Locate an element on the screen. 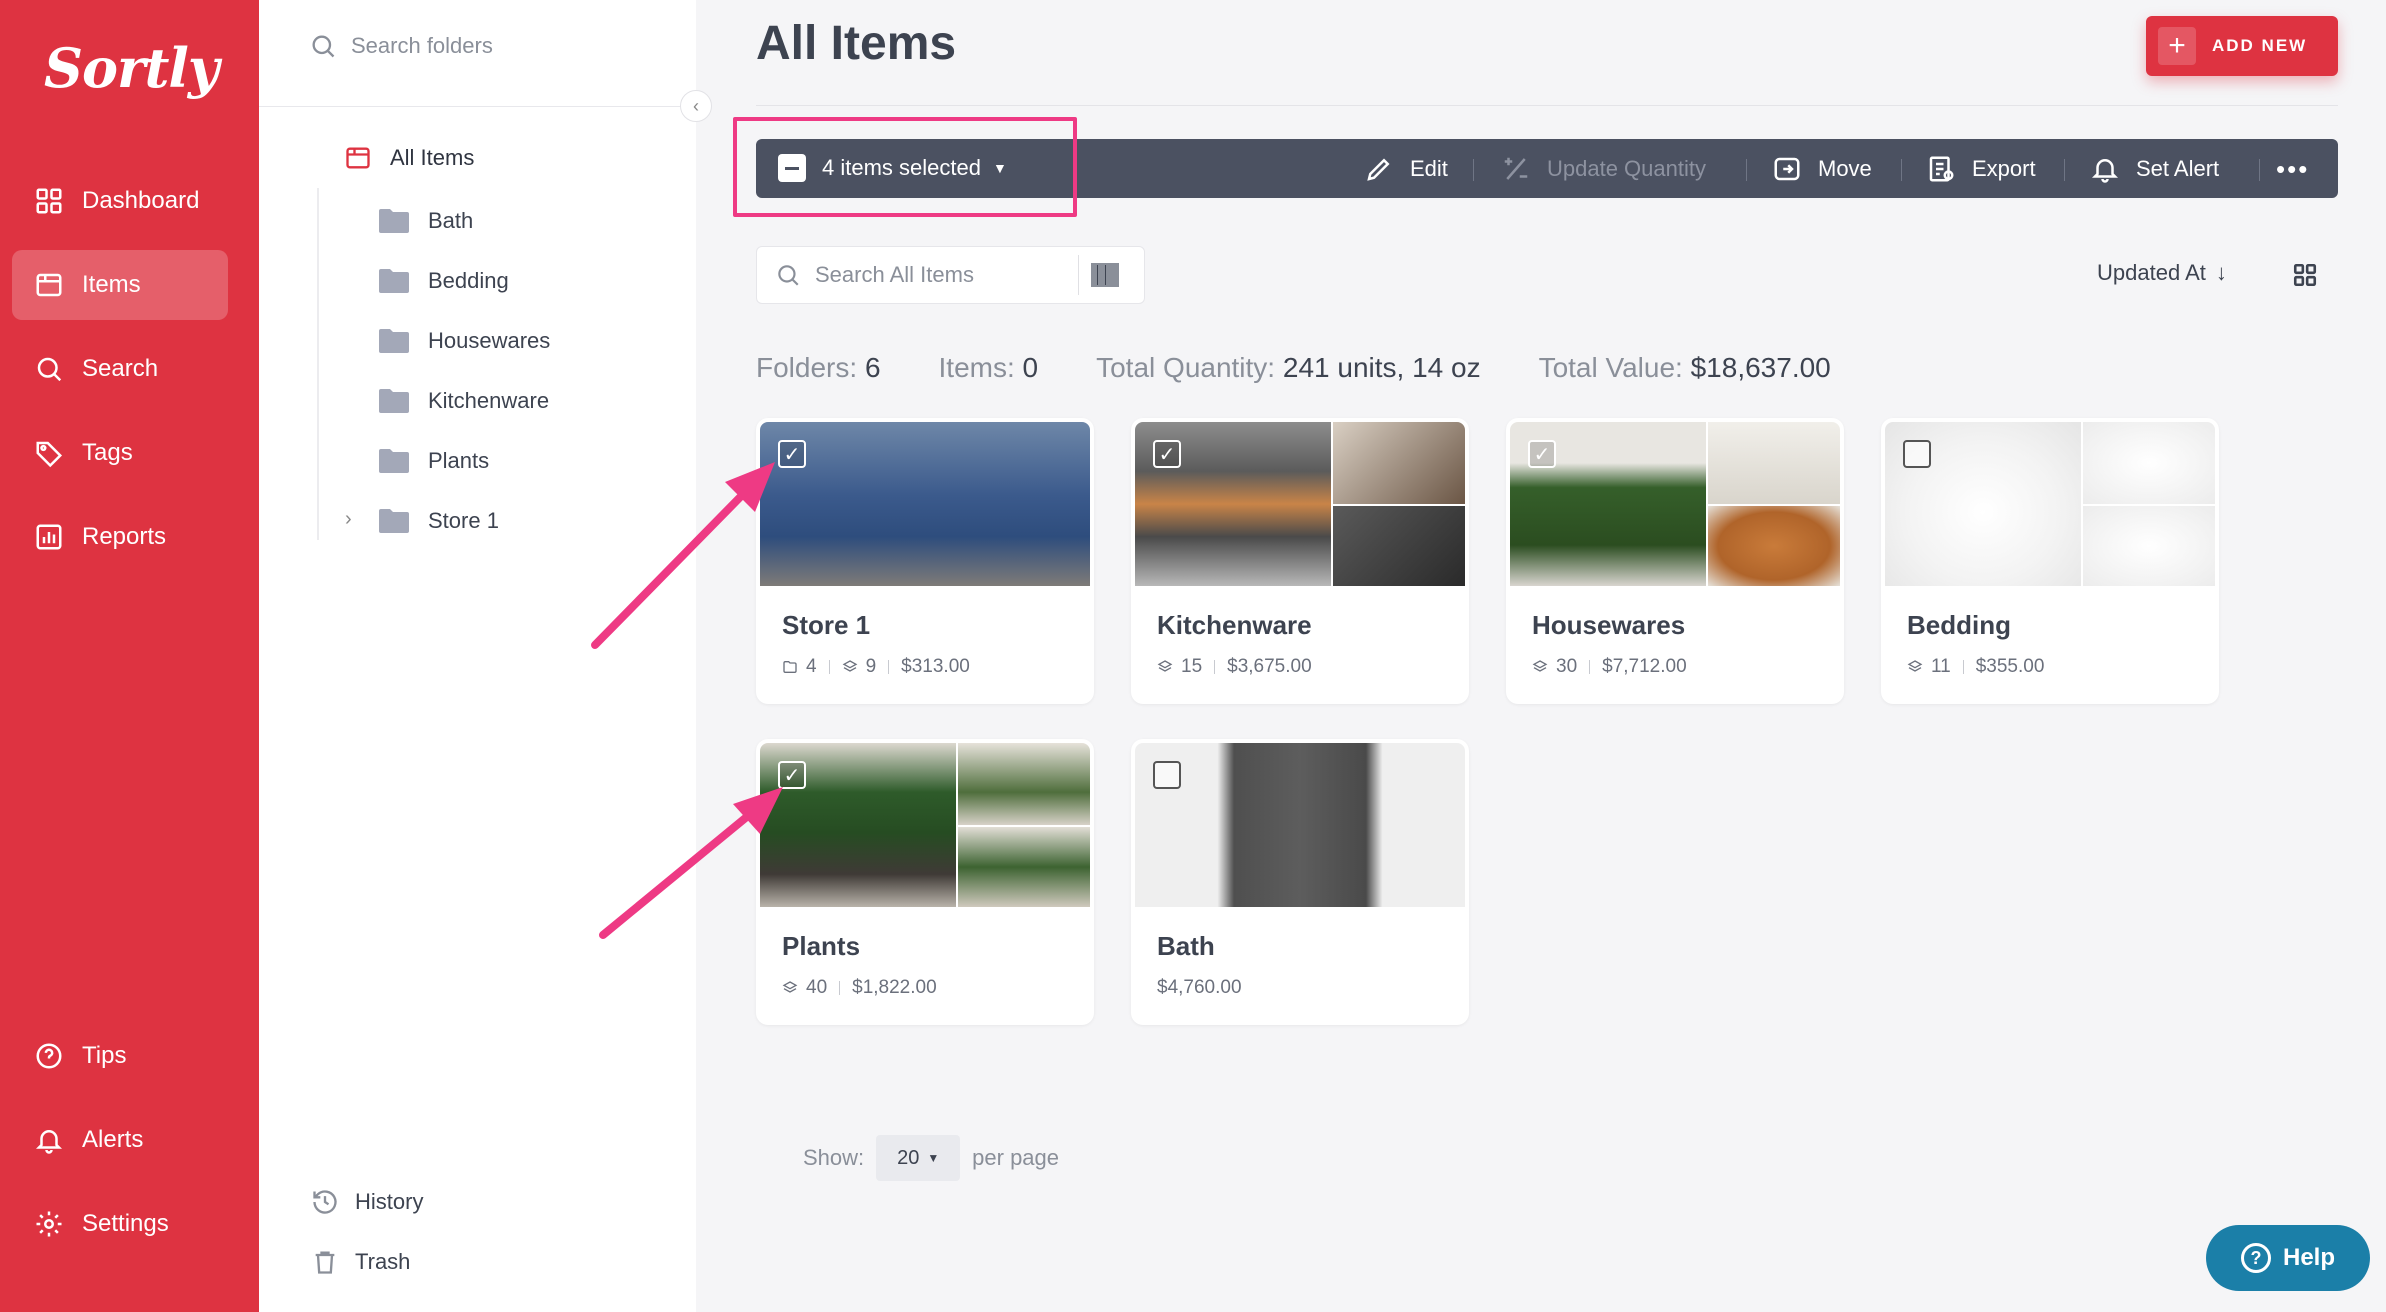 Image resolution: width=2386 pixels, height=1312 pixels. help-label: Help is located at coordinates (2308, 1257).